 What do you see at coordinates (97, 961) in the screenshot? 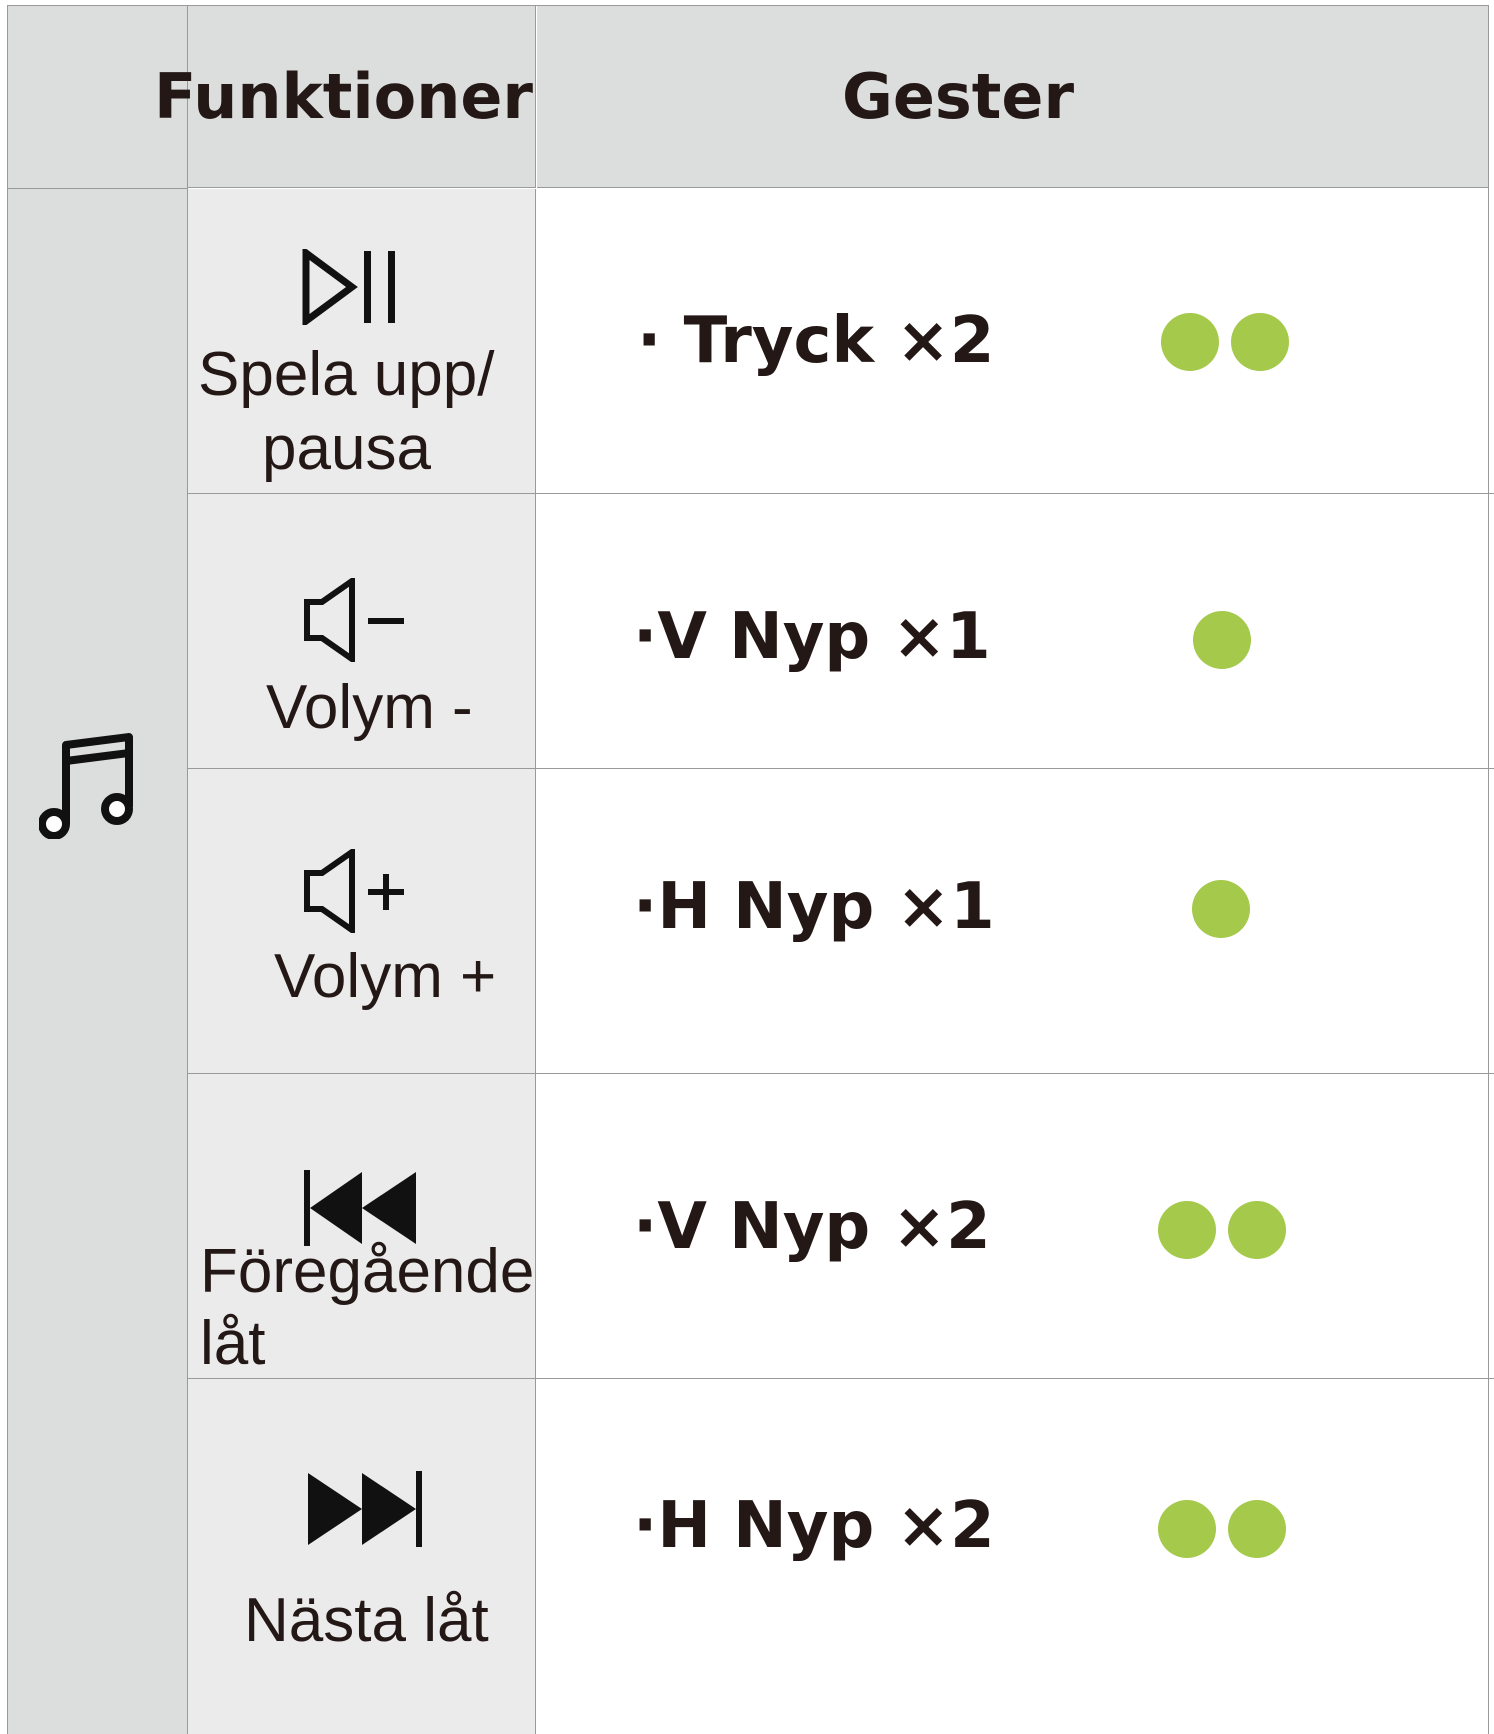
I see `category-music-cell` at bounding box center [97, 961].